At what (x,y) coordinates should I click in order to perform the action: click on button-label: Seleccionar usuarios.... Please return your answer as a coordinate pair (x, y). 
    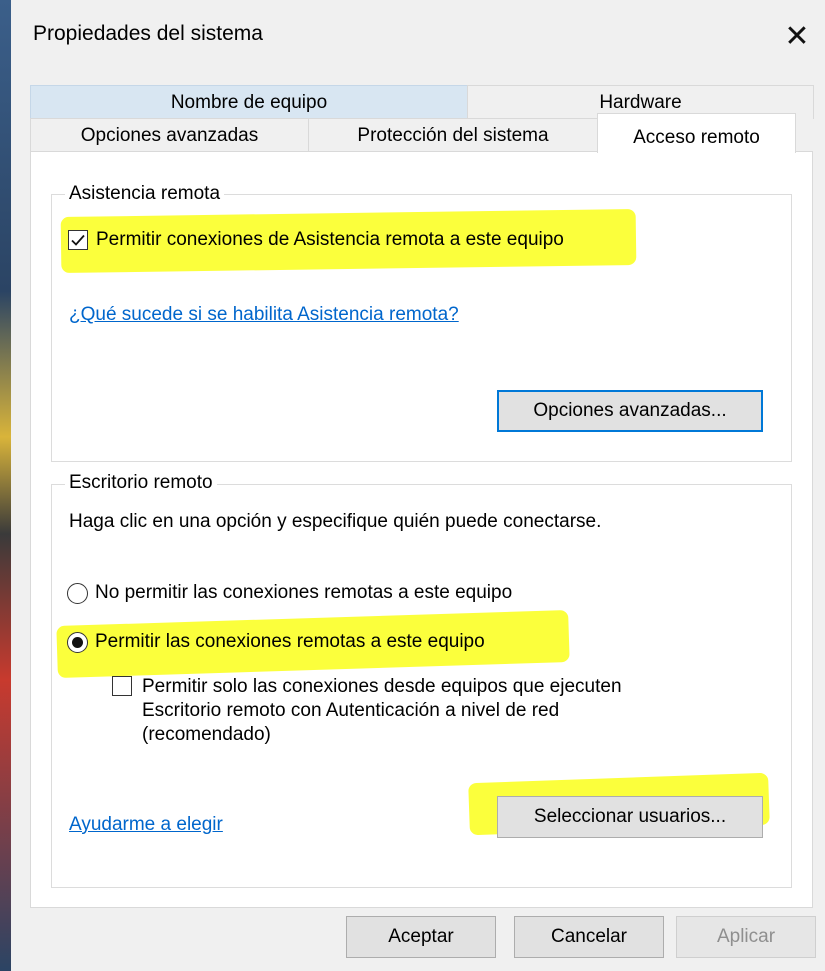
    Looking at the image, I should click on (630, 816).